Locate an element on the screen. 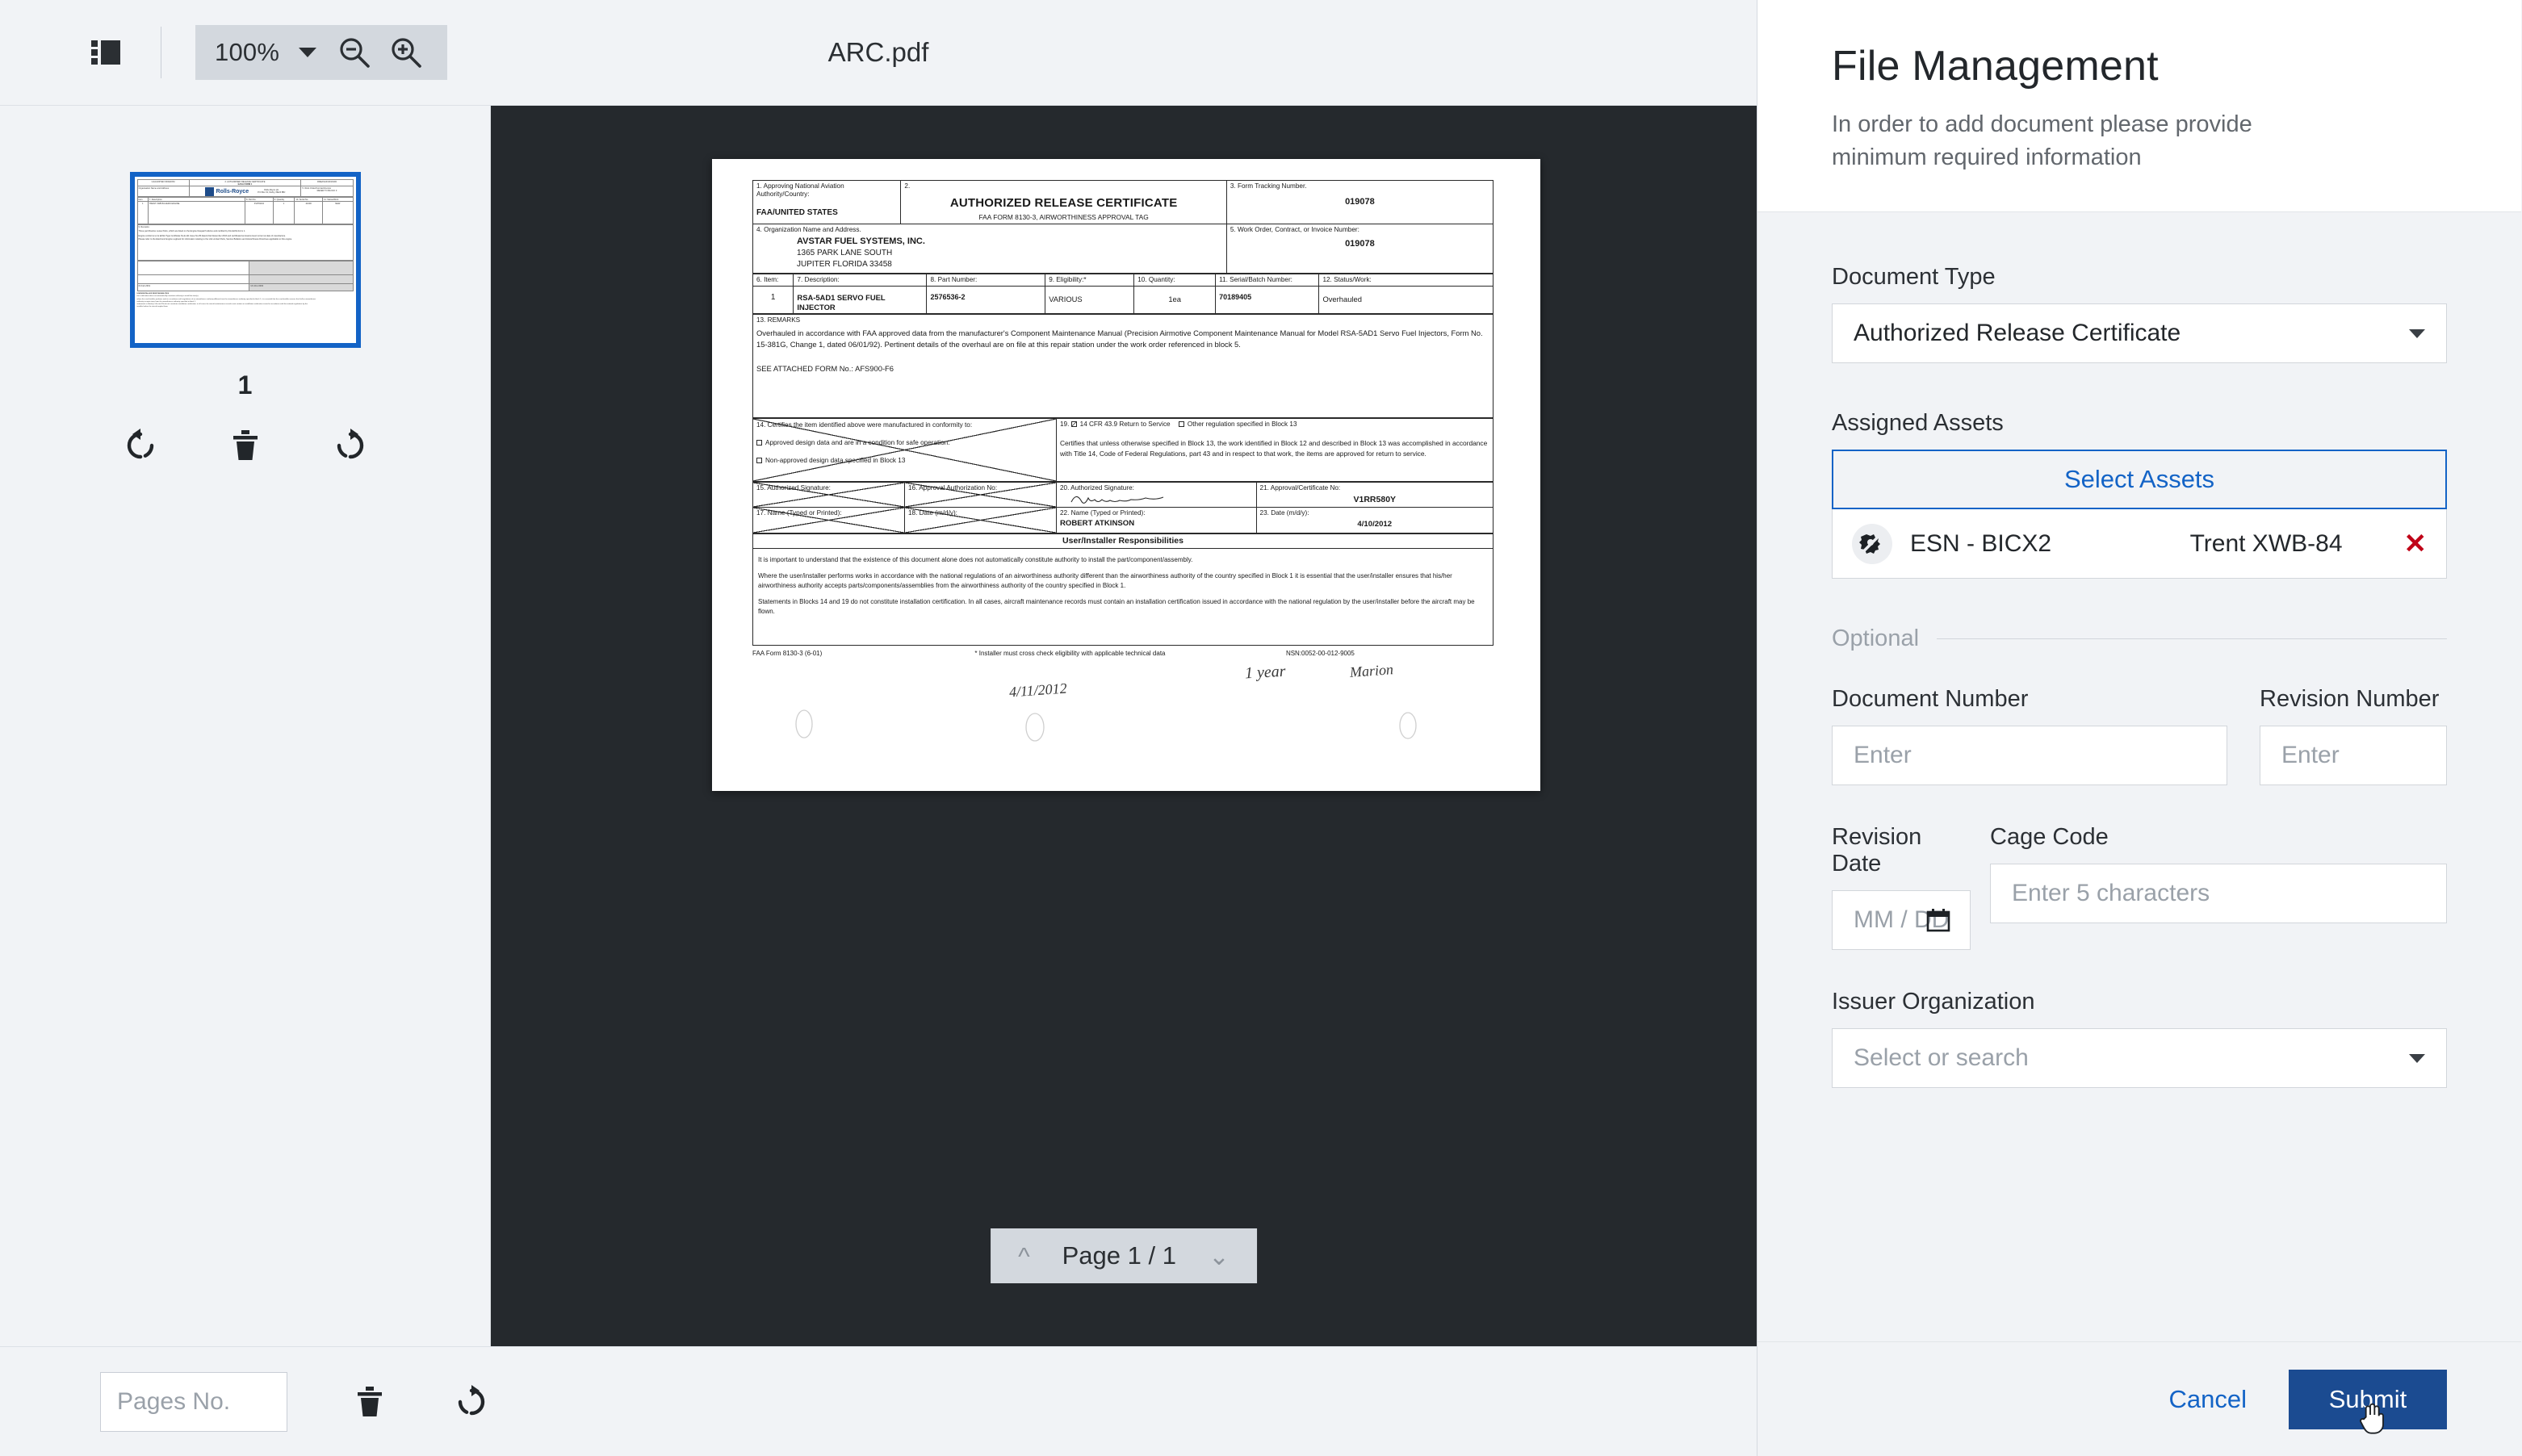  cage-code-input is located at coordinates (2218, 894).